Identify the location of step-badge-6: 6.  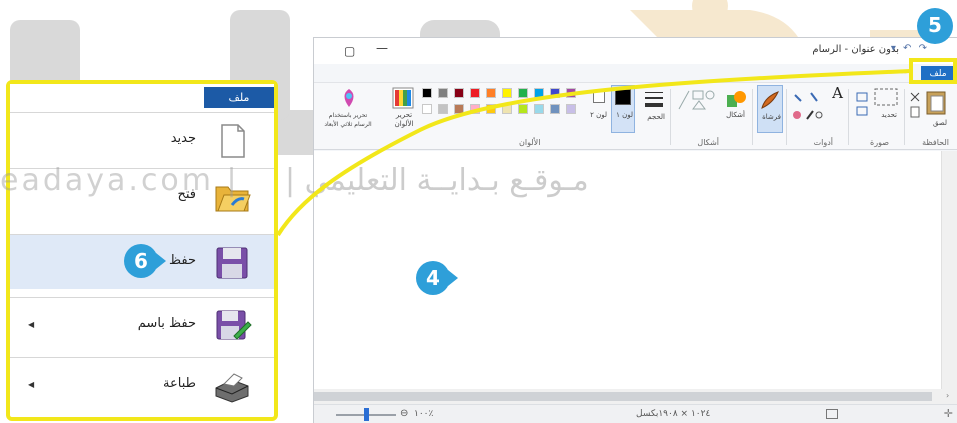
(141, 261).